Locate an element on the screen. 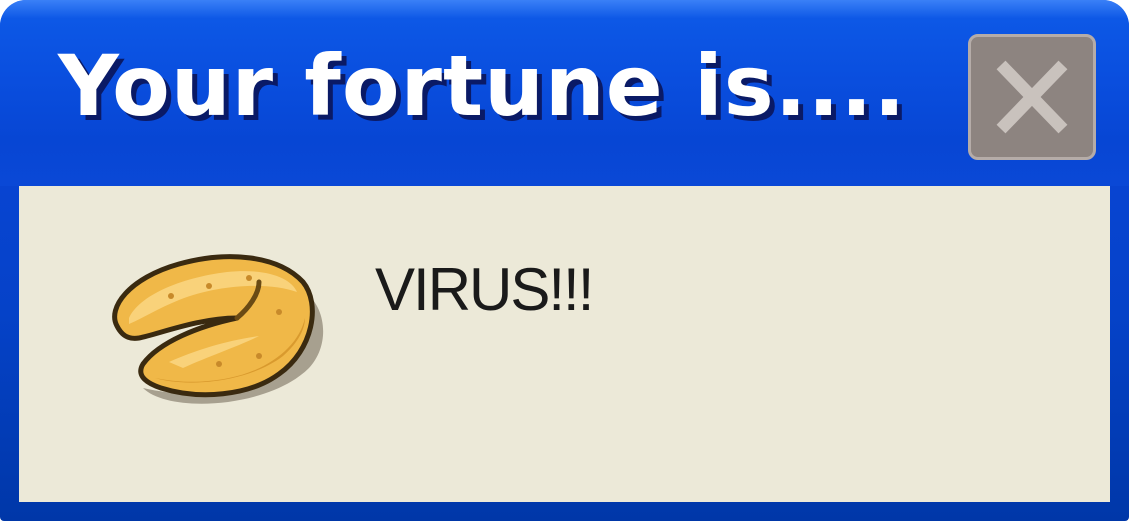 The image size is (1129, 521). close-icon is located at coordinates (1032, 97).